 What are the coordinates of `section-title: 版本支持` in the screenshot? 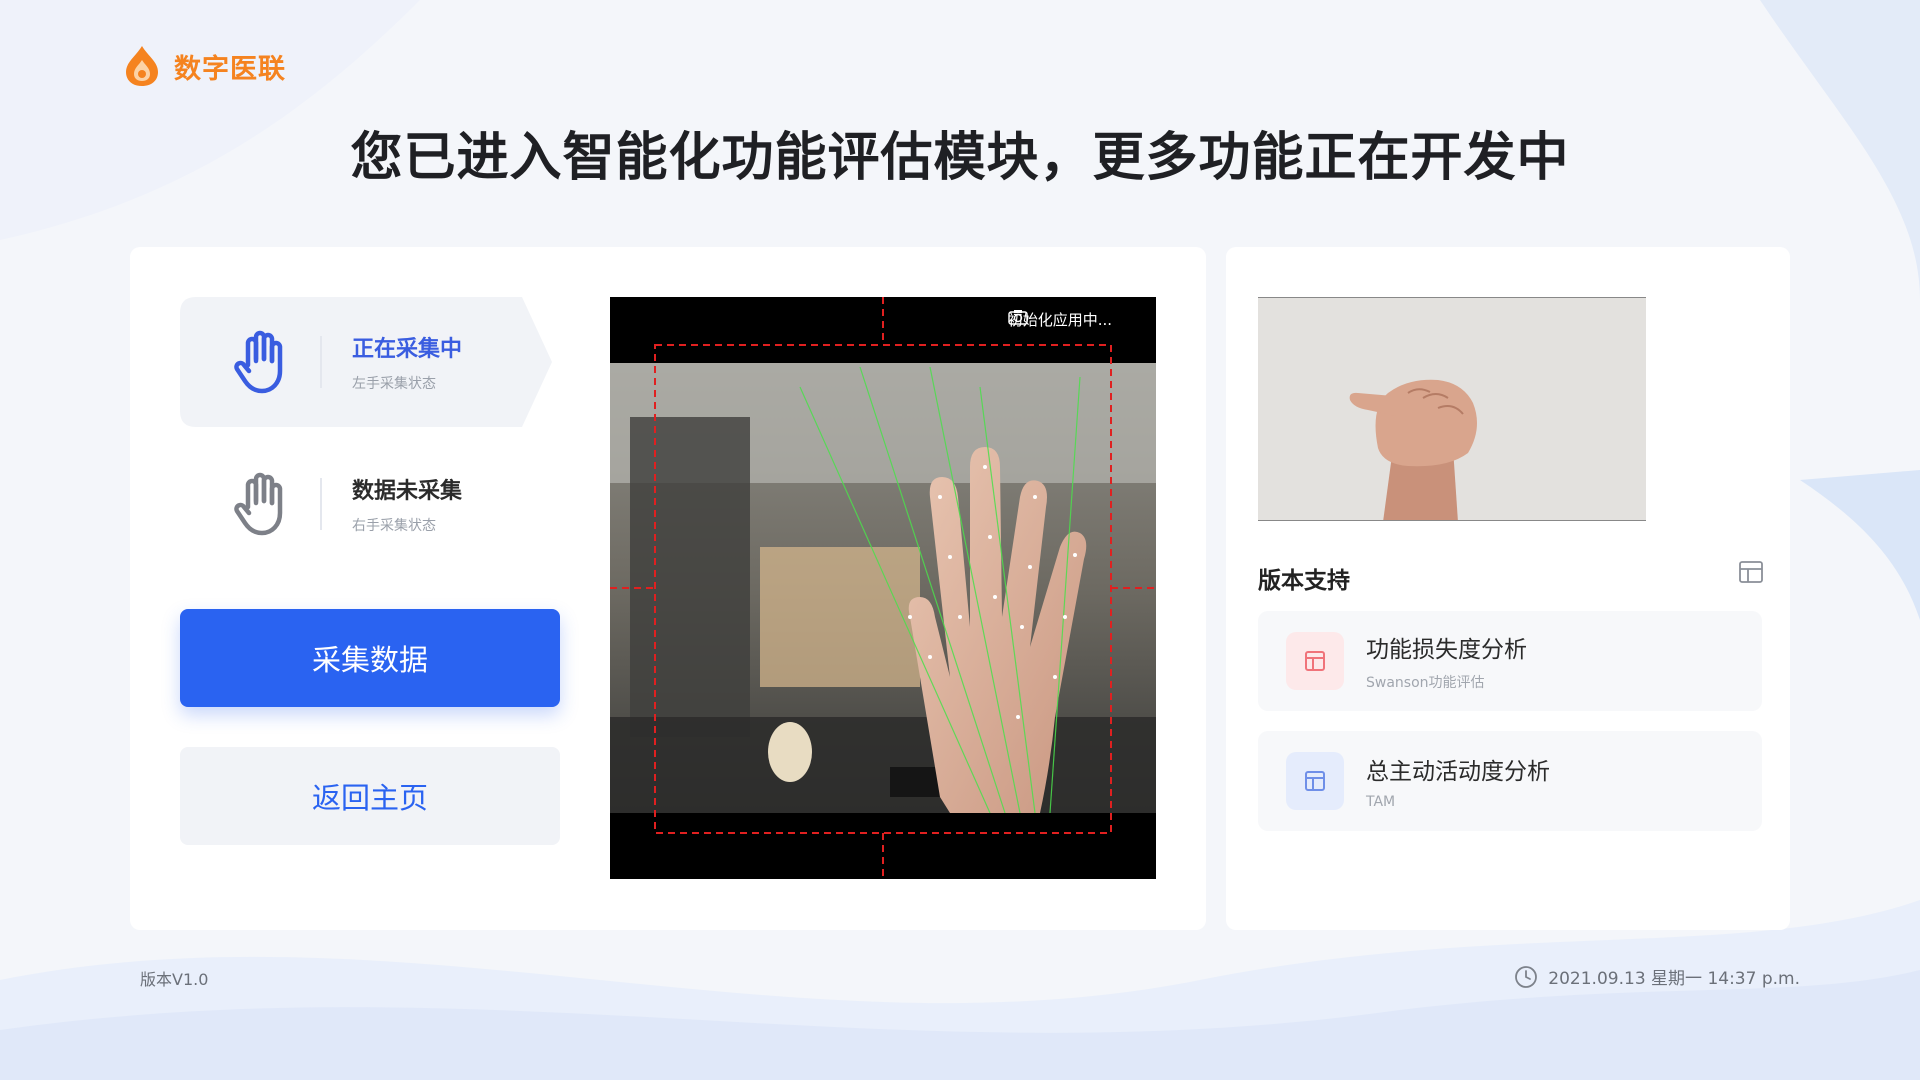 It's located at (1304, 581).